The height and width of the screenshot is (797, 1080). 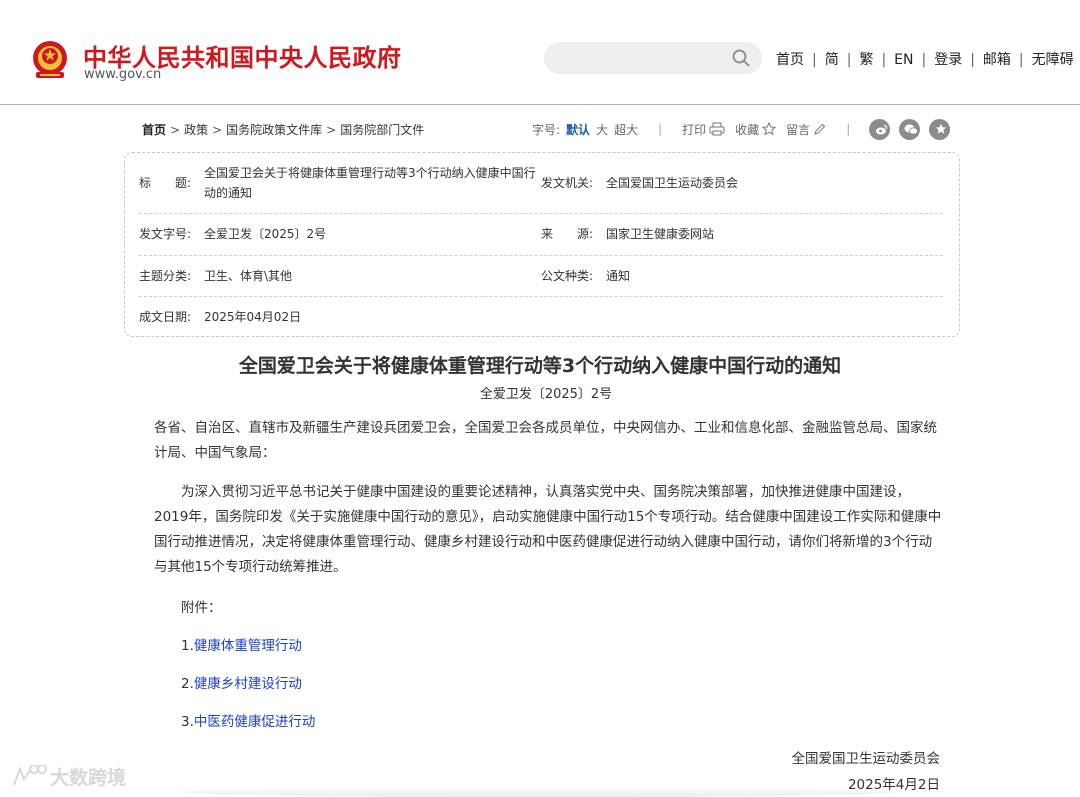 What do you see at coordinates (122, 74) in the screenshot?
I see `site-url: www.gov.cn` at bounding box center [122, 74].